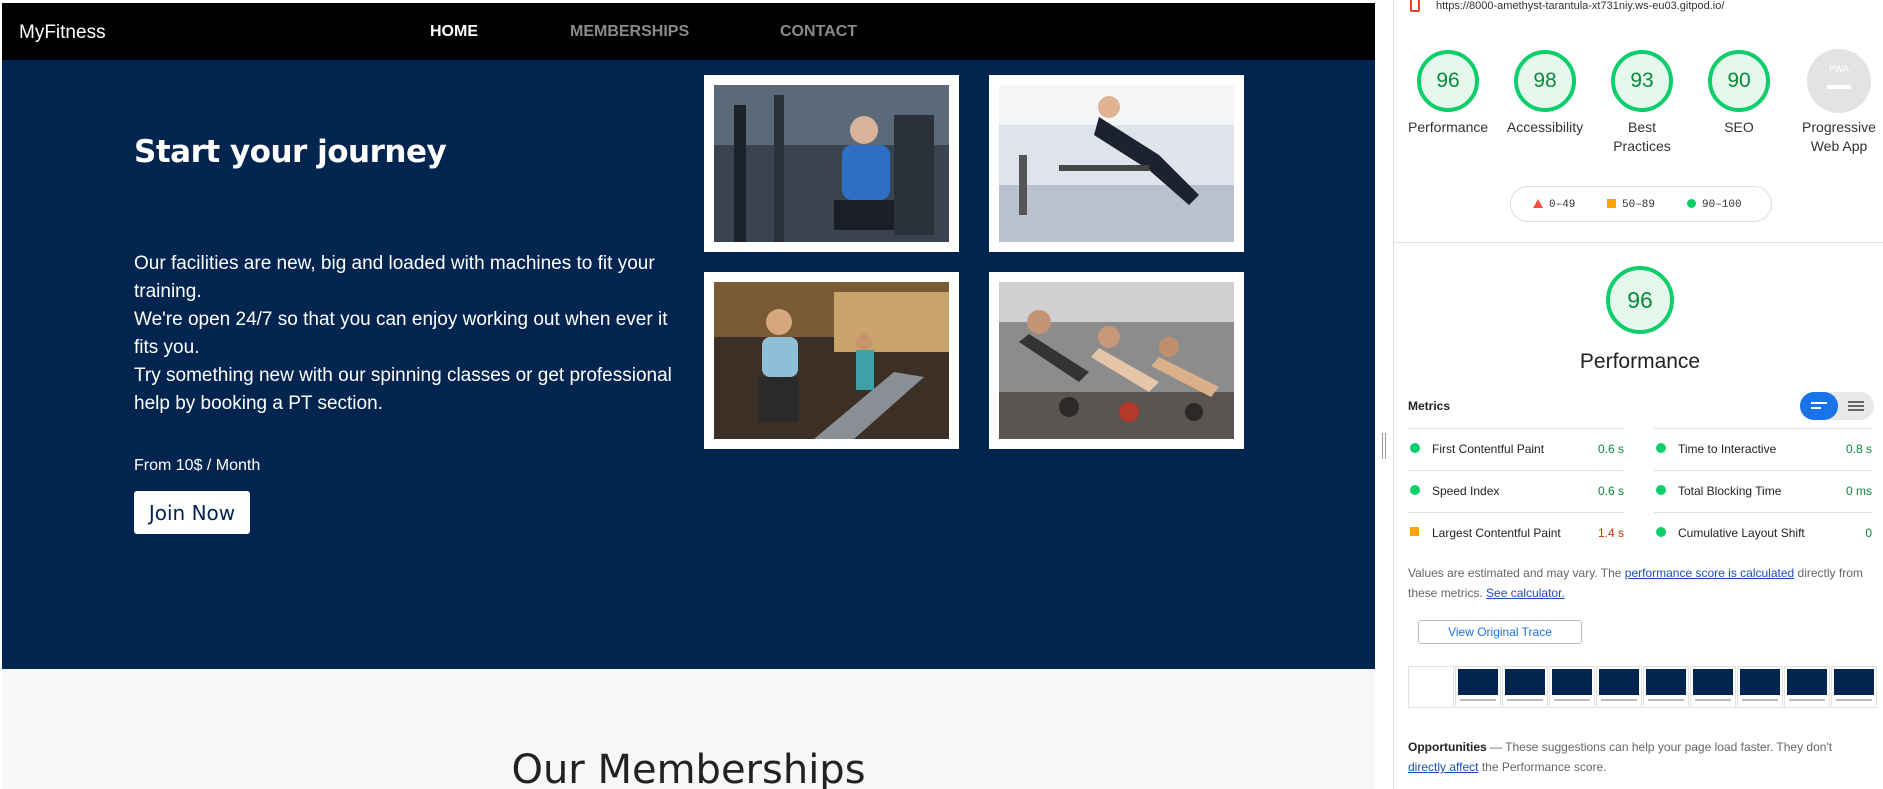 Image resolution: width=1883 pixels, height=789 pixels. Describe the element at coordinates (1858, 449) in the screenshot. I see `metric-value: 0.8 s` at that location.